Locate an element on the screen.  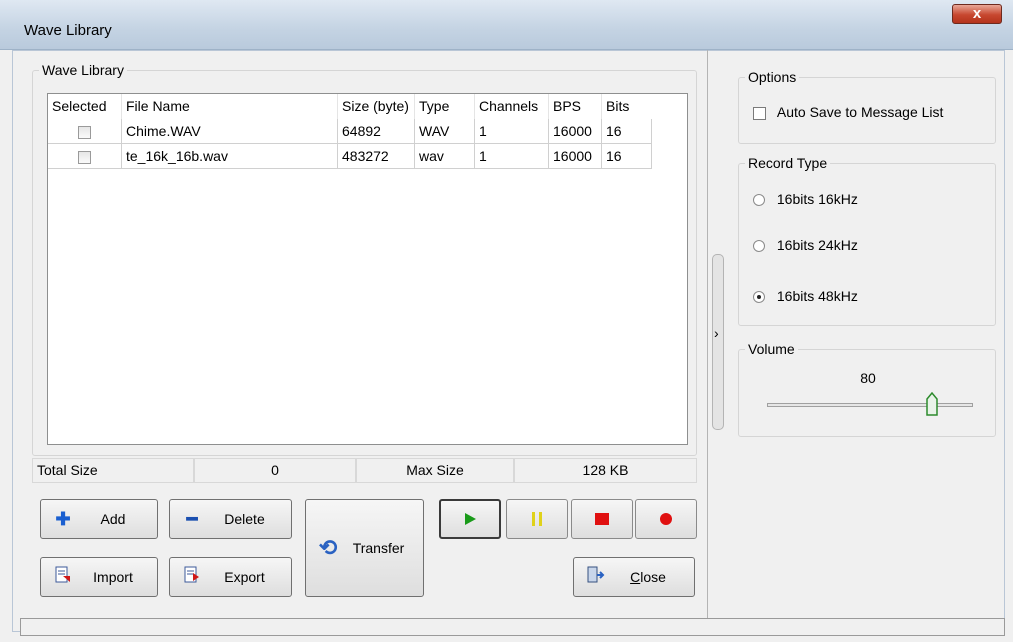
table-row: Chime.WAV 64892 WAV 1 16000 16 is located at coordinates (367, 131).